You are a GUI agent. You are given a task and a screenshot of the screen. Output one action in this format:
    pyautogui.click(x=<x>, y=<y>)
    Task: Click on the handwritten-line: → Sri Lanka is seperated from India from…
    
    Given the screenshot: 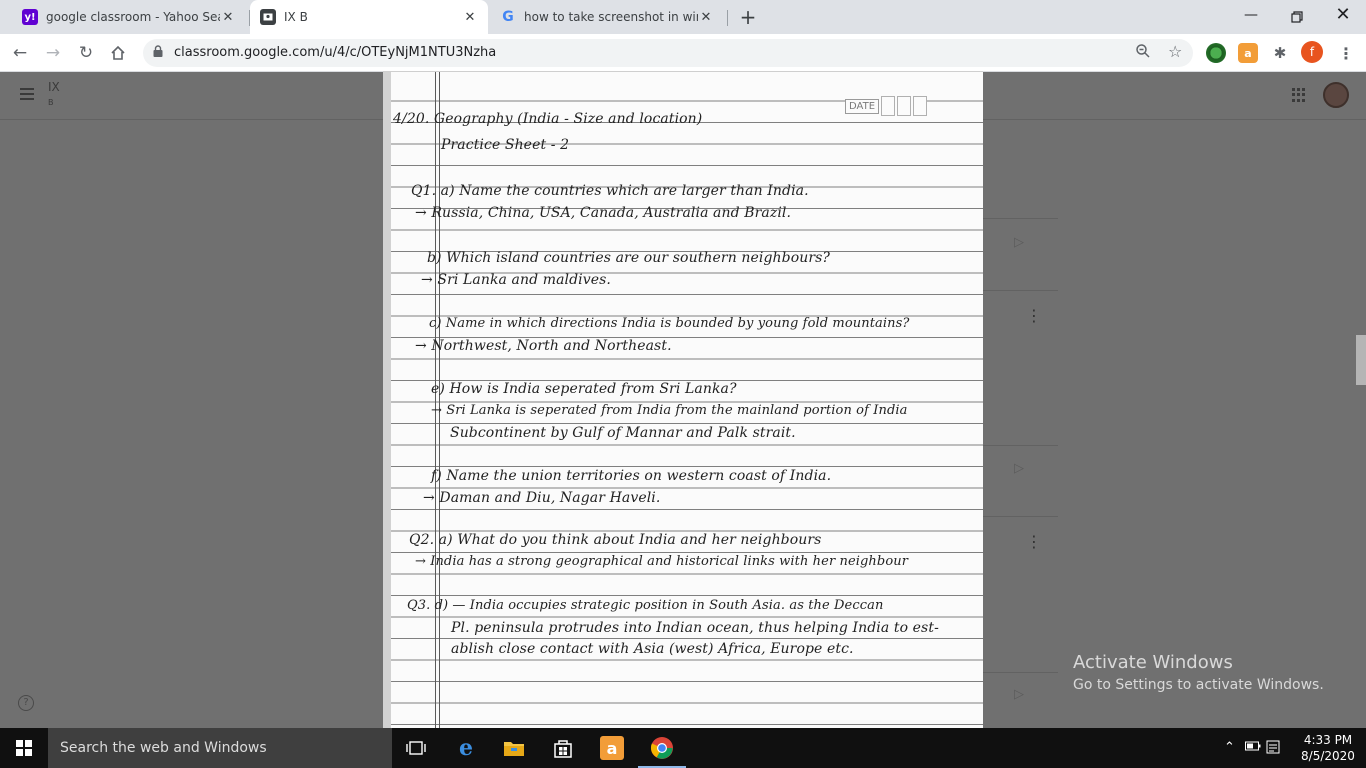 What is the action you would take?
    pyautogui.click(x=669, y=410)
    